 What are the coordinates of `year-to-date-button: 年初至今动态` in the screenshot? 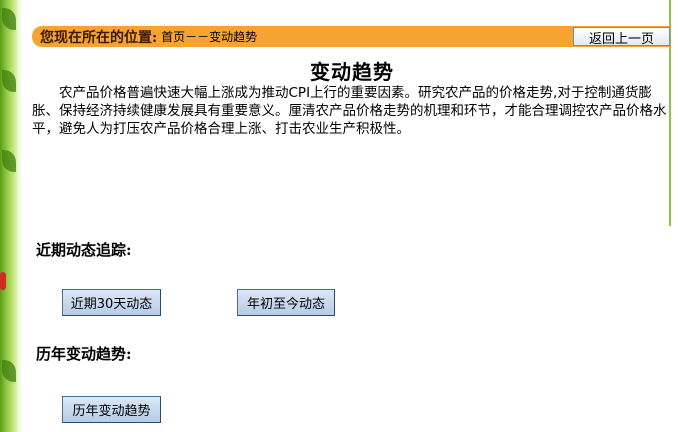 It's located at (286, 302).